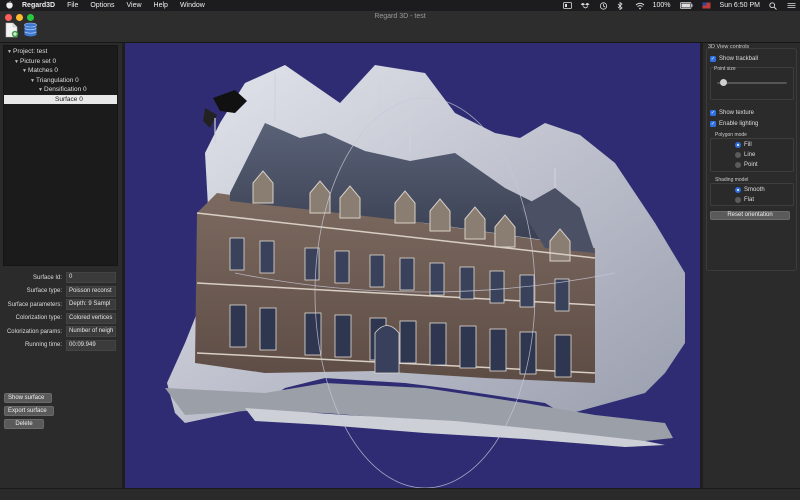  I want to click on new-project-button, so click(11, 30).